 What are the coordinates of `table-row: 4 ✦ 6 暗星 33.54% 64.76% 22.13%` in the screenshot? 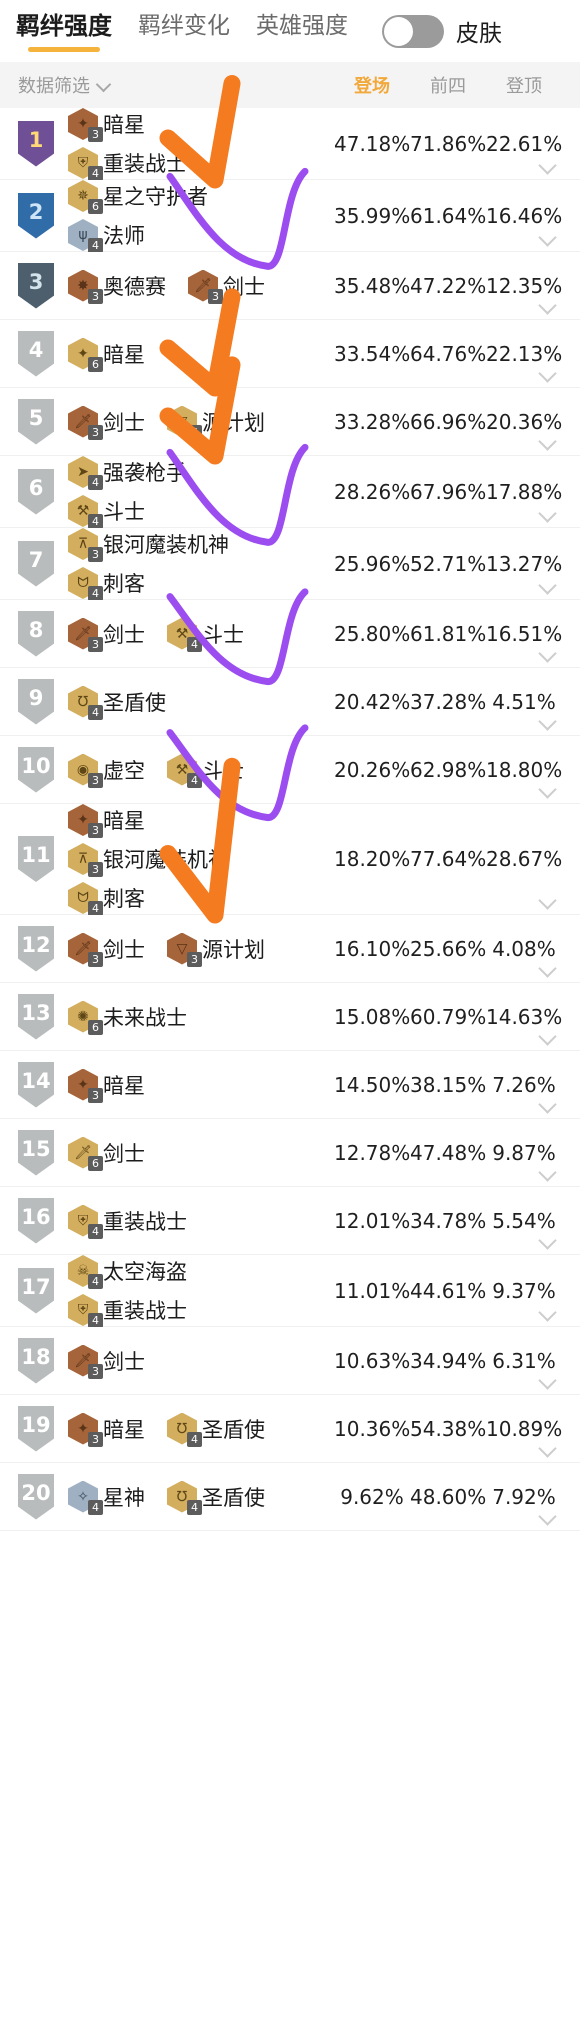 It's located at (290, 354).